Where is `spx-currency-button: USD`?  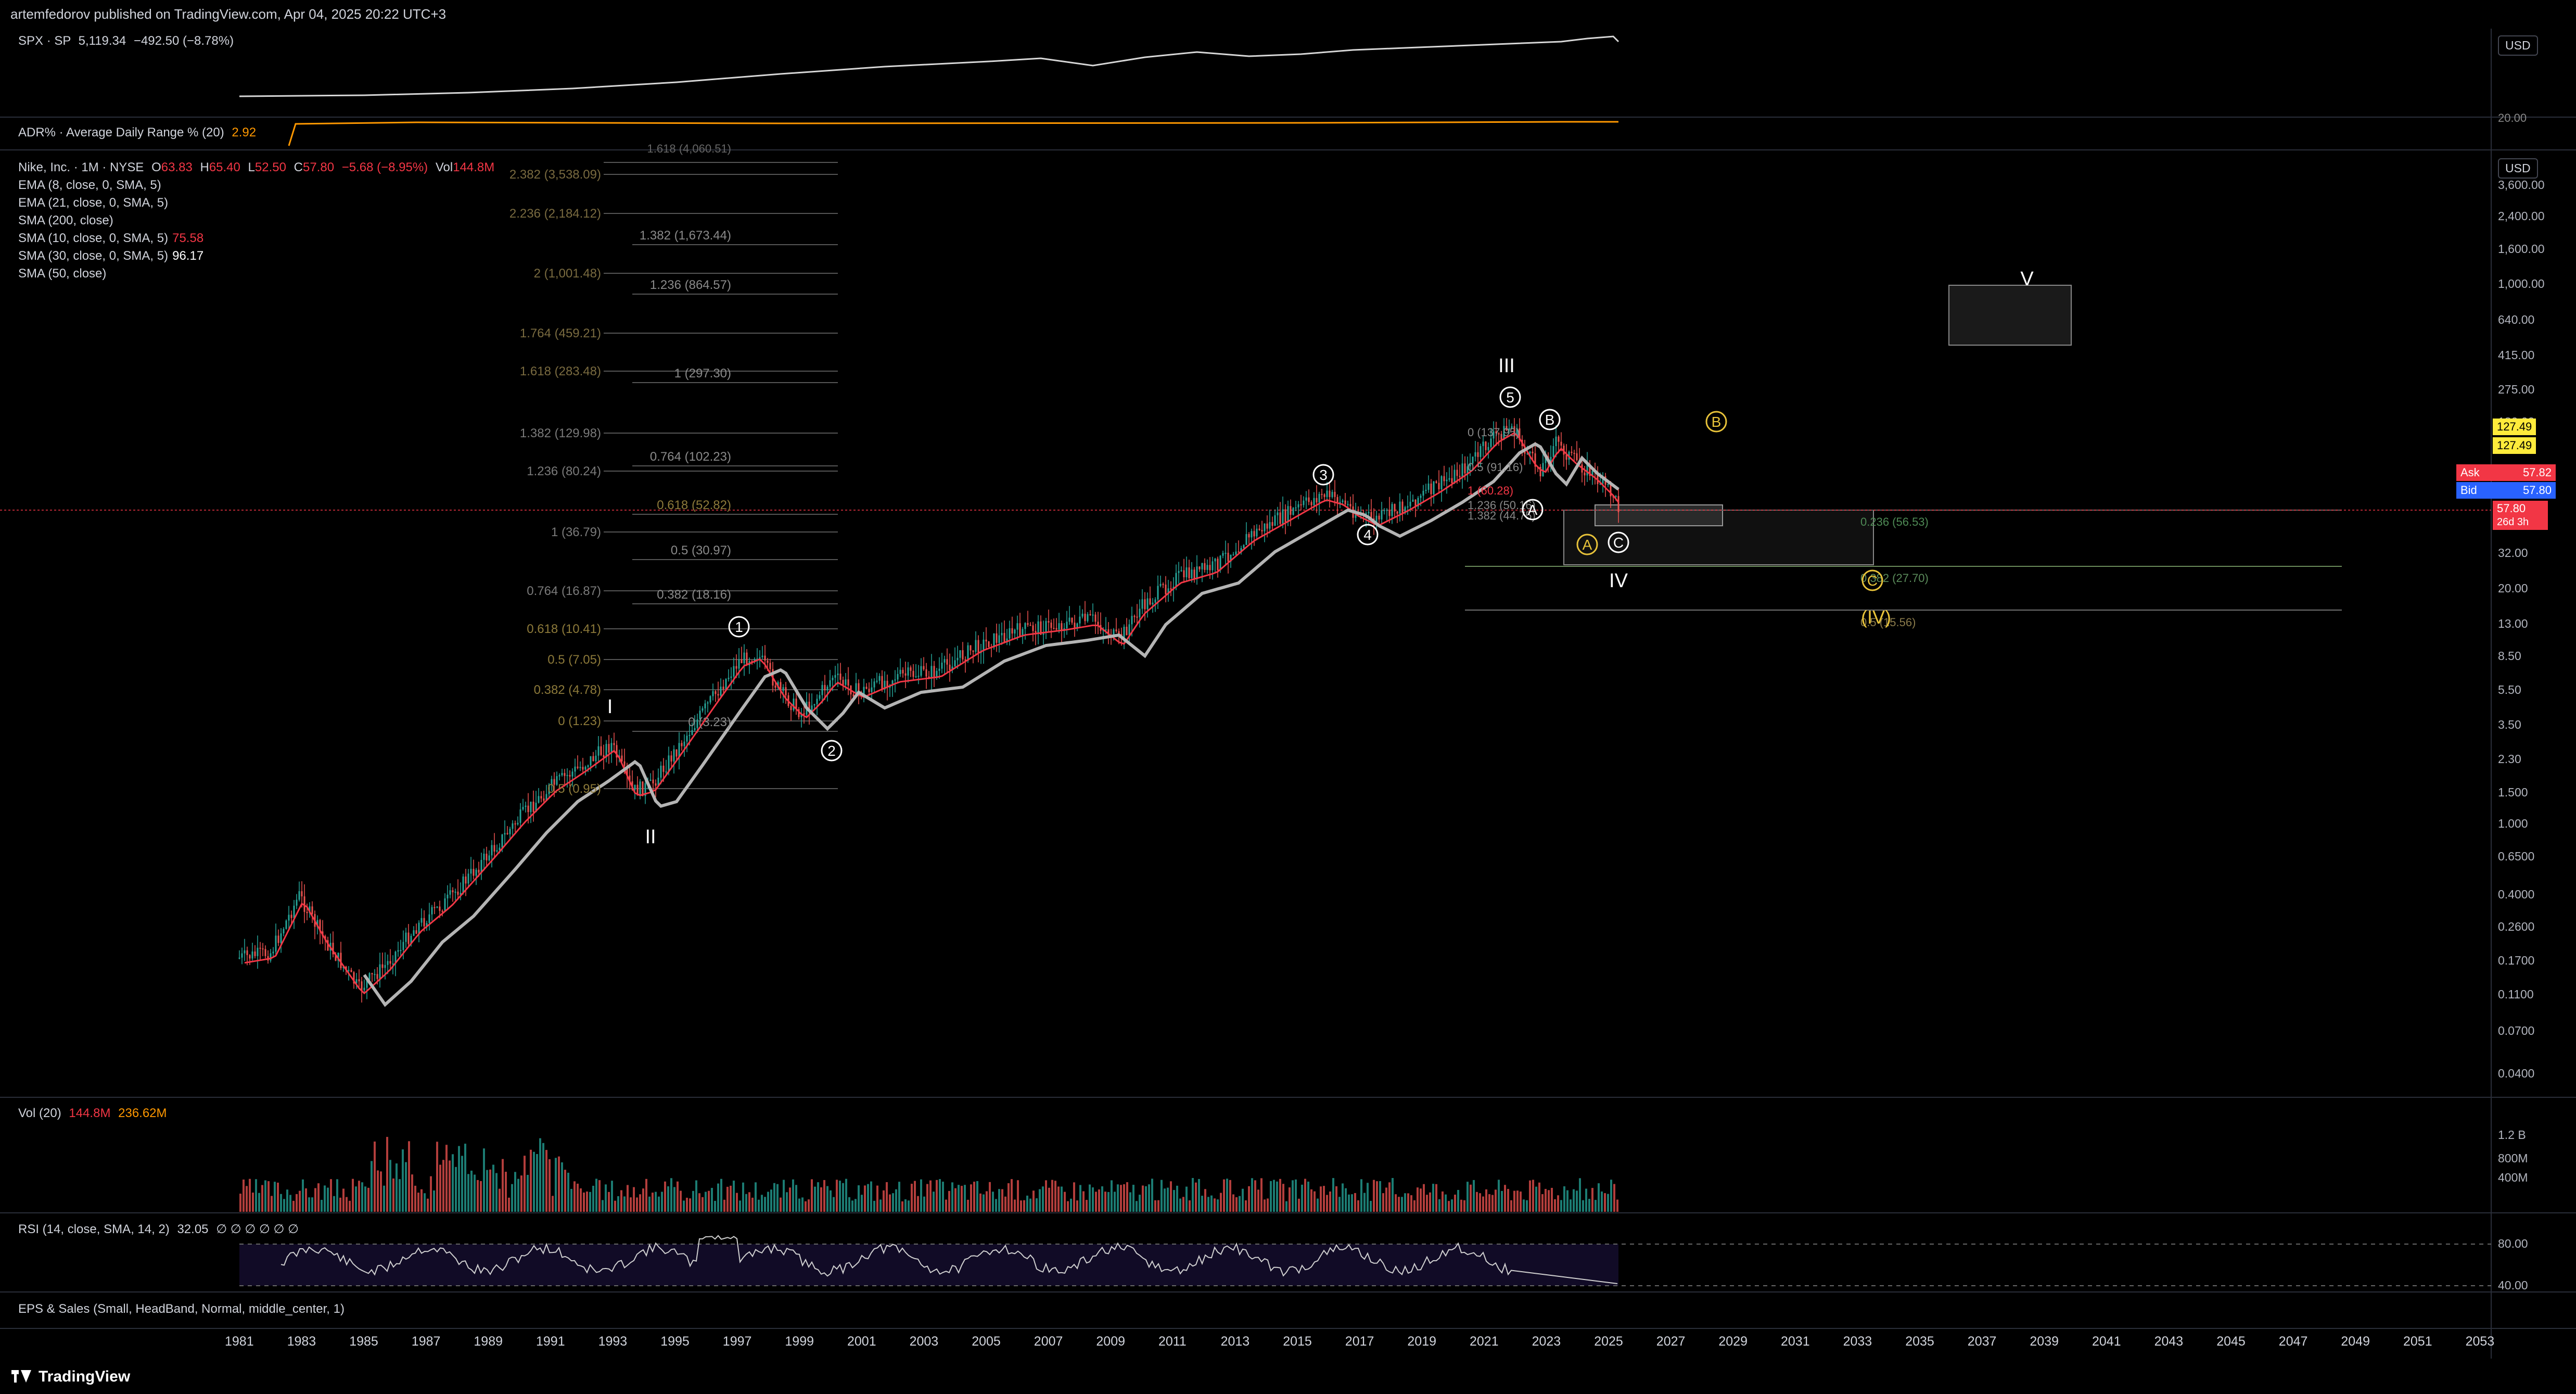 spx-currency-button: USD is located at coordinates (2518, 45).